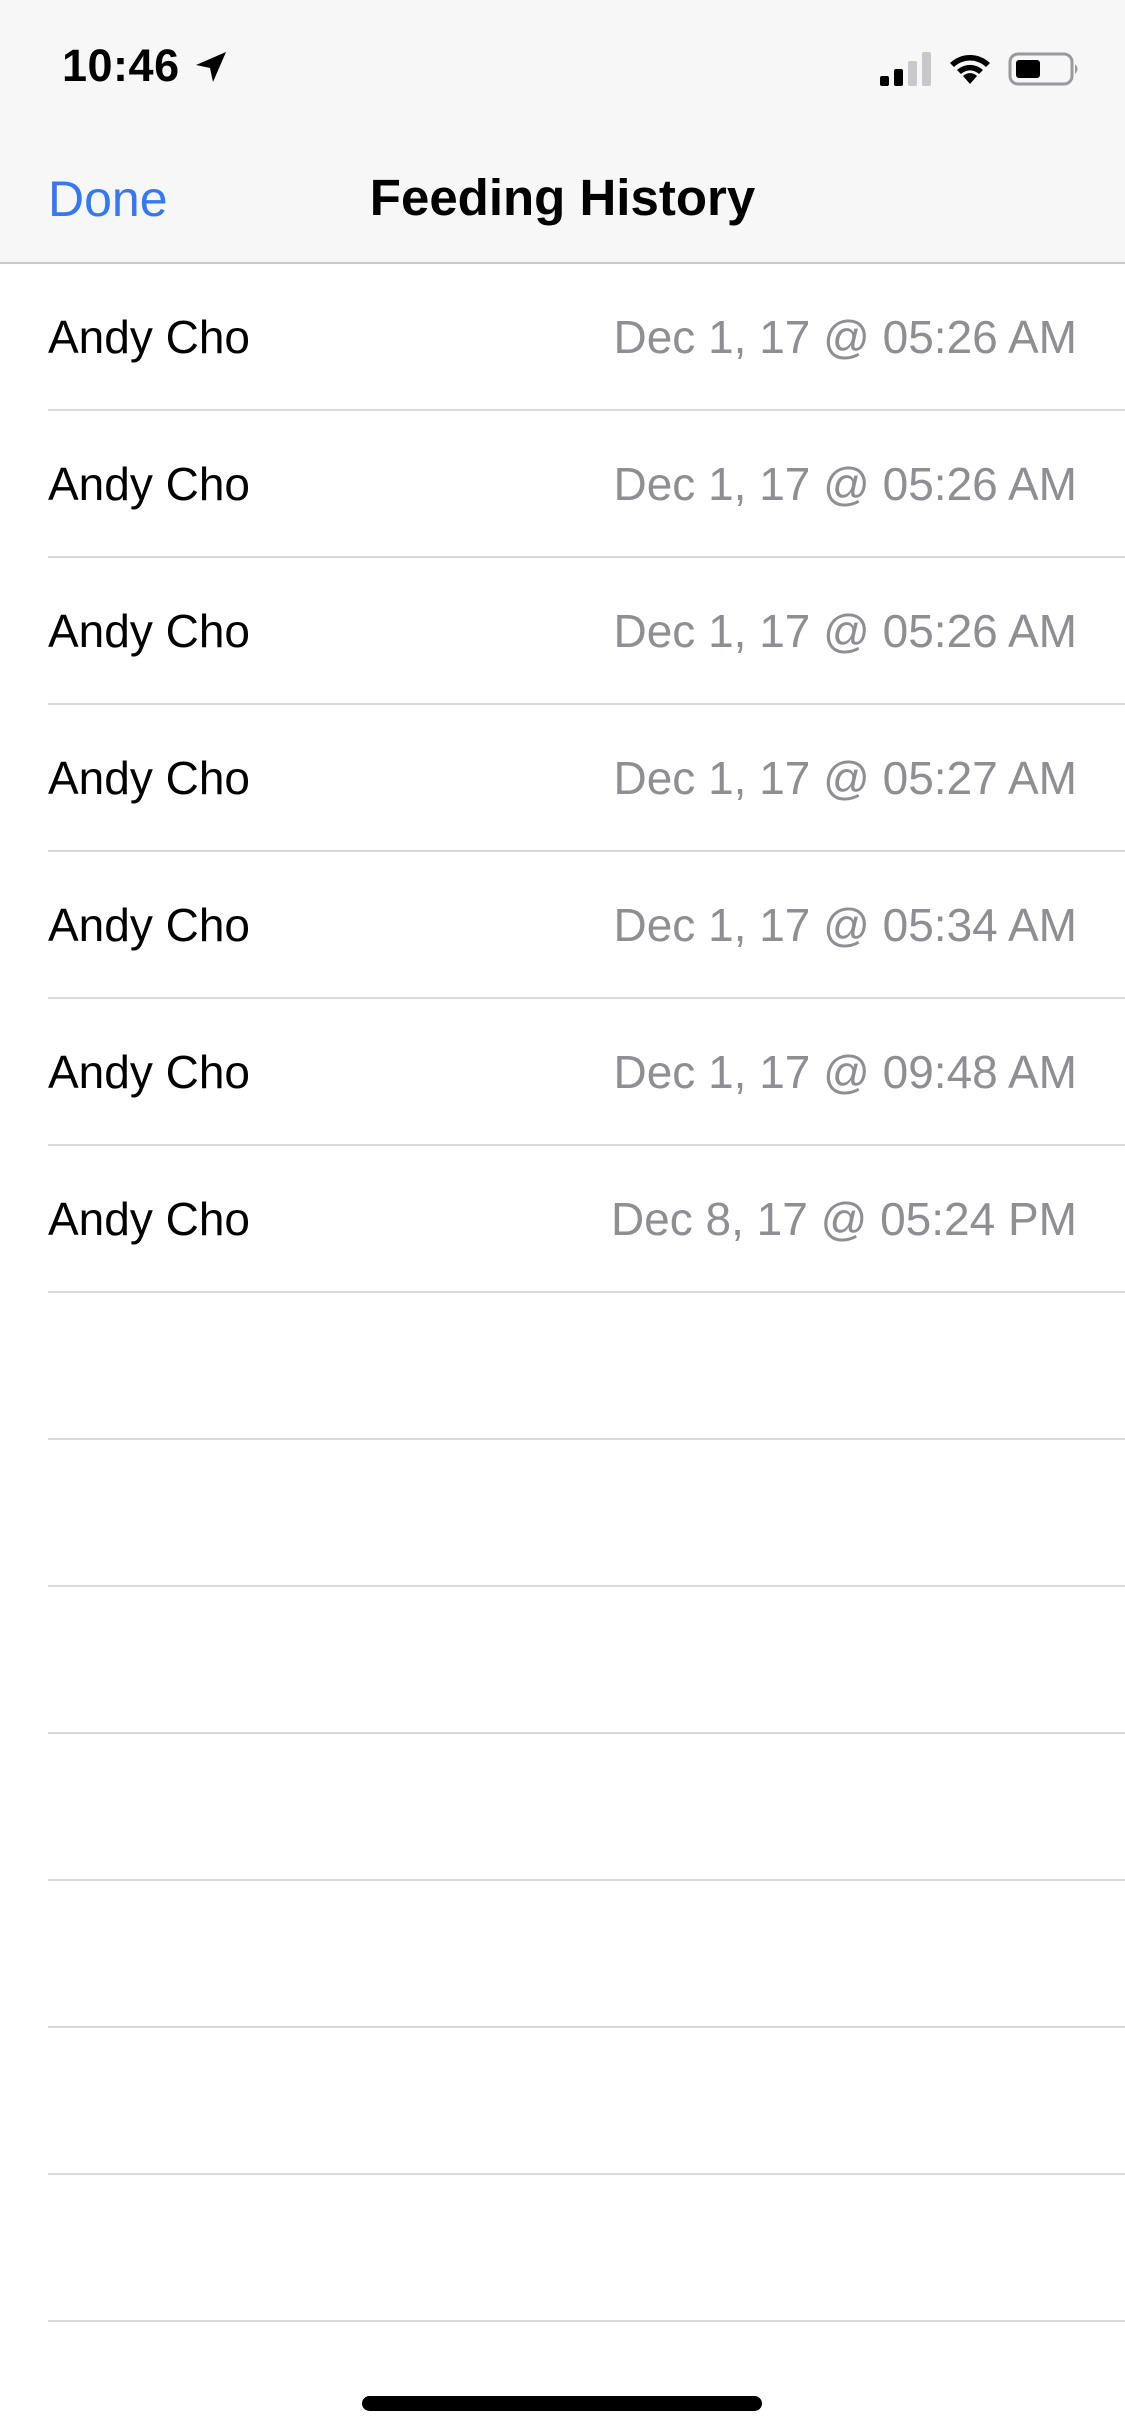 The image size is (1125, 2436). What do you see at coordinates (845, 778) in the screenshot?
I see `row-feeding-date: Dec 1, 17 @ 05:27 AM` at bounding box center [845, 778].